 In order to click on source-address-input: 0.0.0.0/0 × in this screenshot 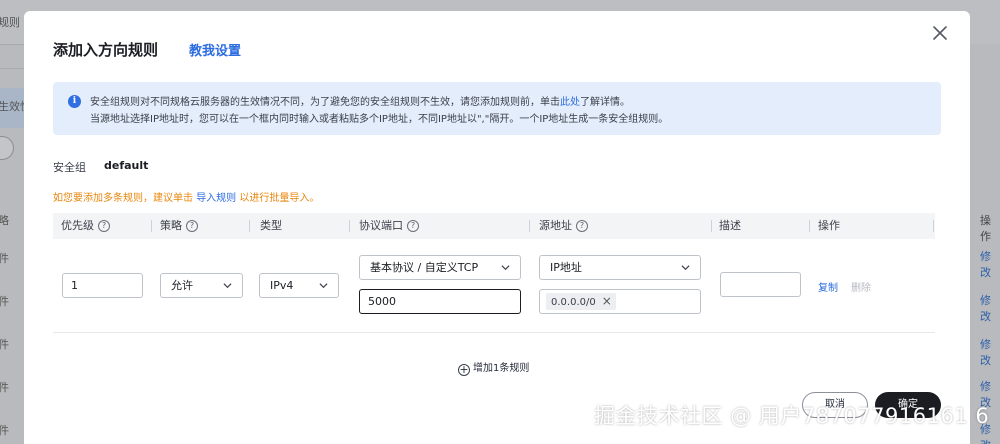, I will do `click(620, 301)`.